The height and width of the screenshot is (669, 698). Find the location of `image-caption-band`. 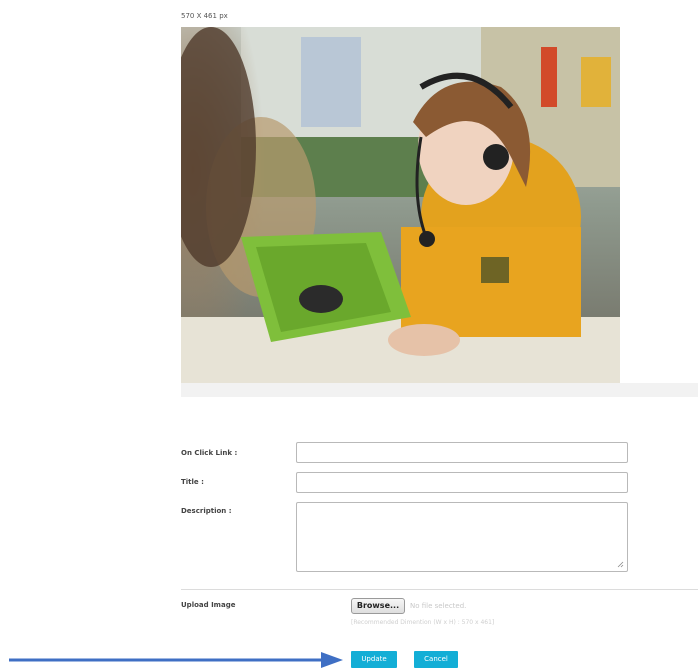

image-caption-band is located at coordinates (439, 390).